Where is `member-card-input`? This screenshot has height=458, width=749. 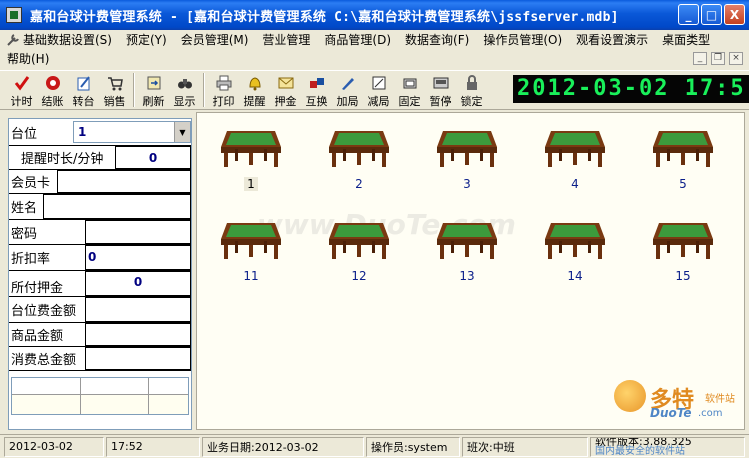 member-card-input is located at coordinates (124, 181).